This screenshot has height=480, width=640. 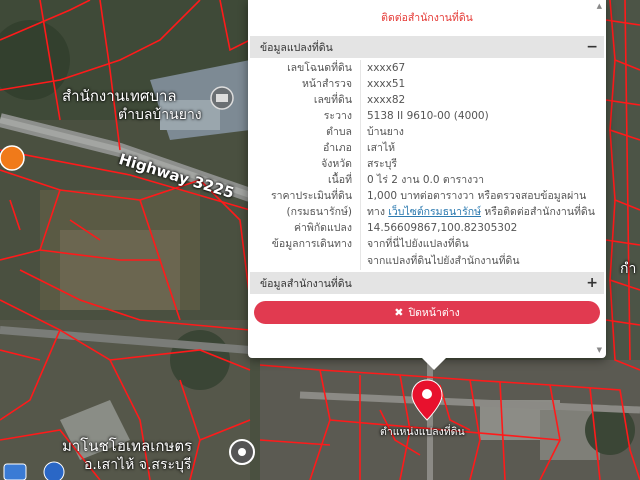 What do you see at coordinates (336, 164) in the screenshot?
I see `field-label: จังหวัด` at bounding box center [336, 164].